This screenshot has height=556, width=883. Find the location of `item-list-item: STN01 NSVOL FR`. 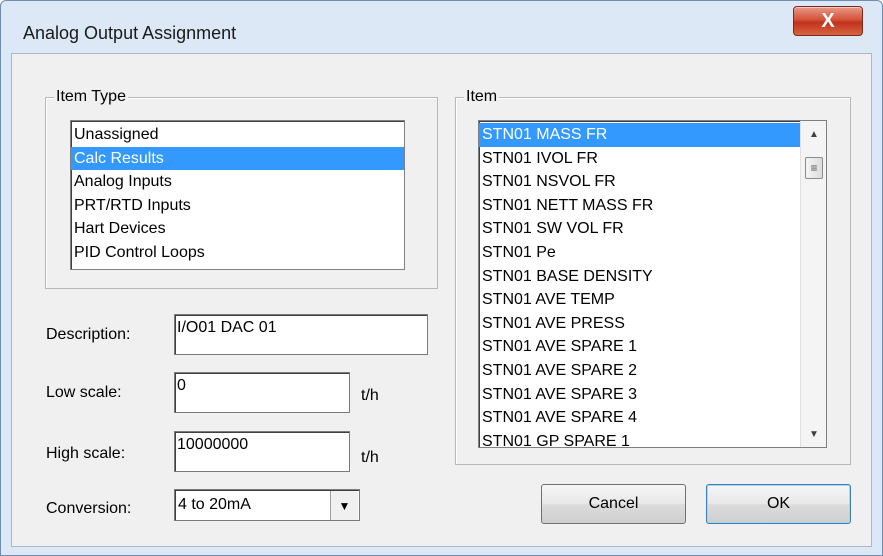

item-list-item: STN01 NSVOL FR is located at coordinates (640, 182).